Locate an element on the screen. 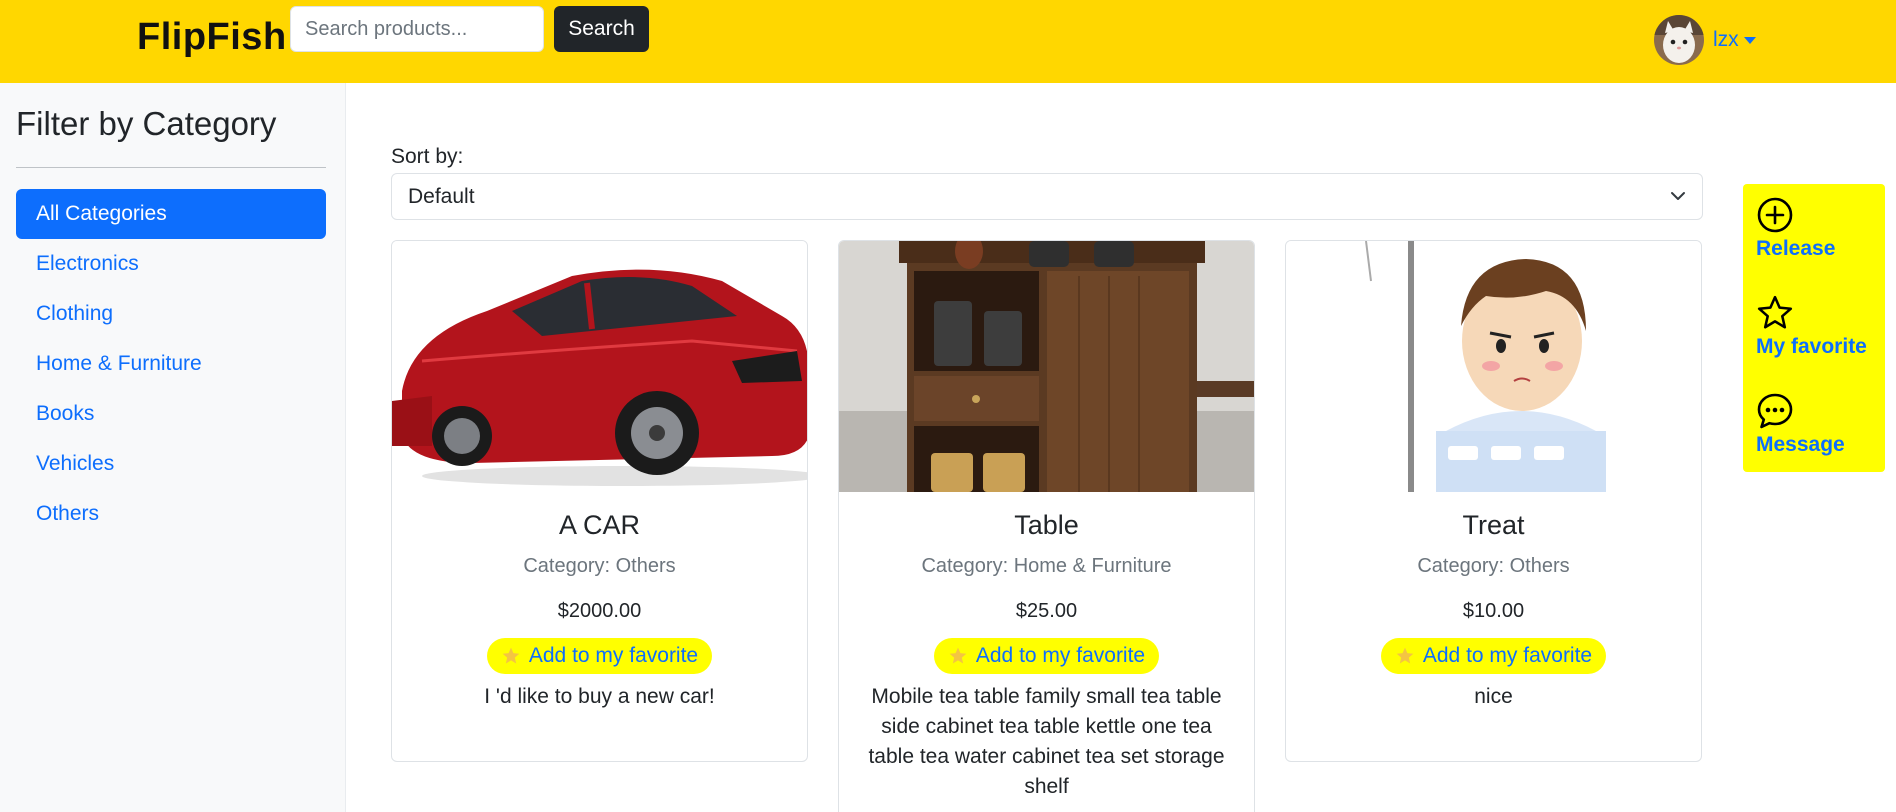 This screenshot has height=812, width=1896. user-menu: lzx is located at coordinates (1705, 40).